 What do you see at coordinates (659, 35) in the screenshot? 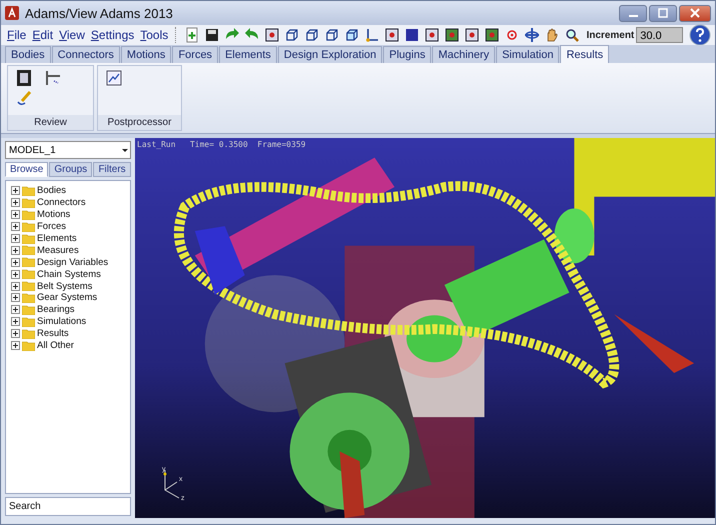
I see `increment-field: 30.0` at bounding box center [659, 35].